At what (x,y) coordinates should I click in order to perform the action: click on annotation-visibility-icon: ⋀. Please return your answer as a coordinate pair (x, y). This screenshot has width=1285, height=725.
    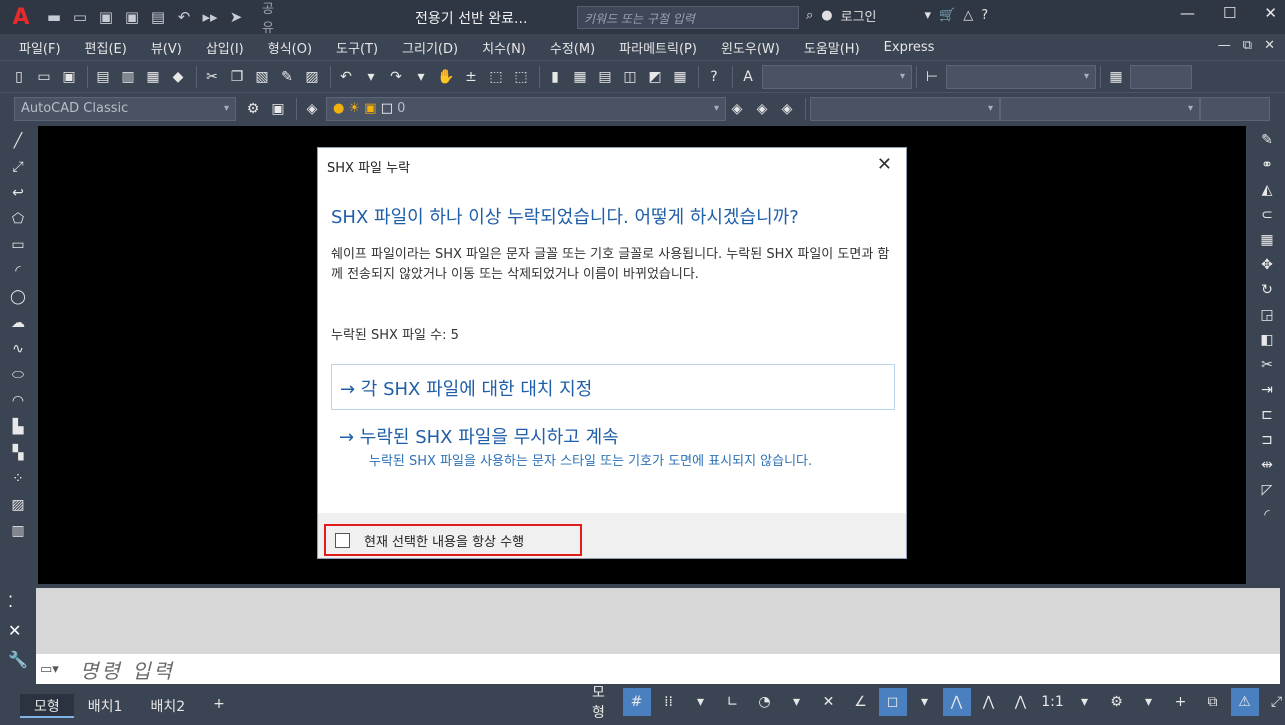
    Looking at the image, I should click on (956, 702).